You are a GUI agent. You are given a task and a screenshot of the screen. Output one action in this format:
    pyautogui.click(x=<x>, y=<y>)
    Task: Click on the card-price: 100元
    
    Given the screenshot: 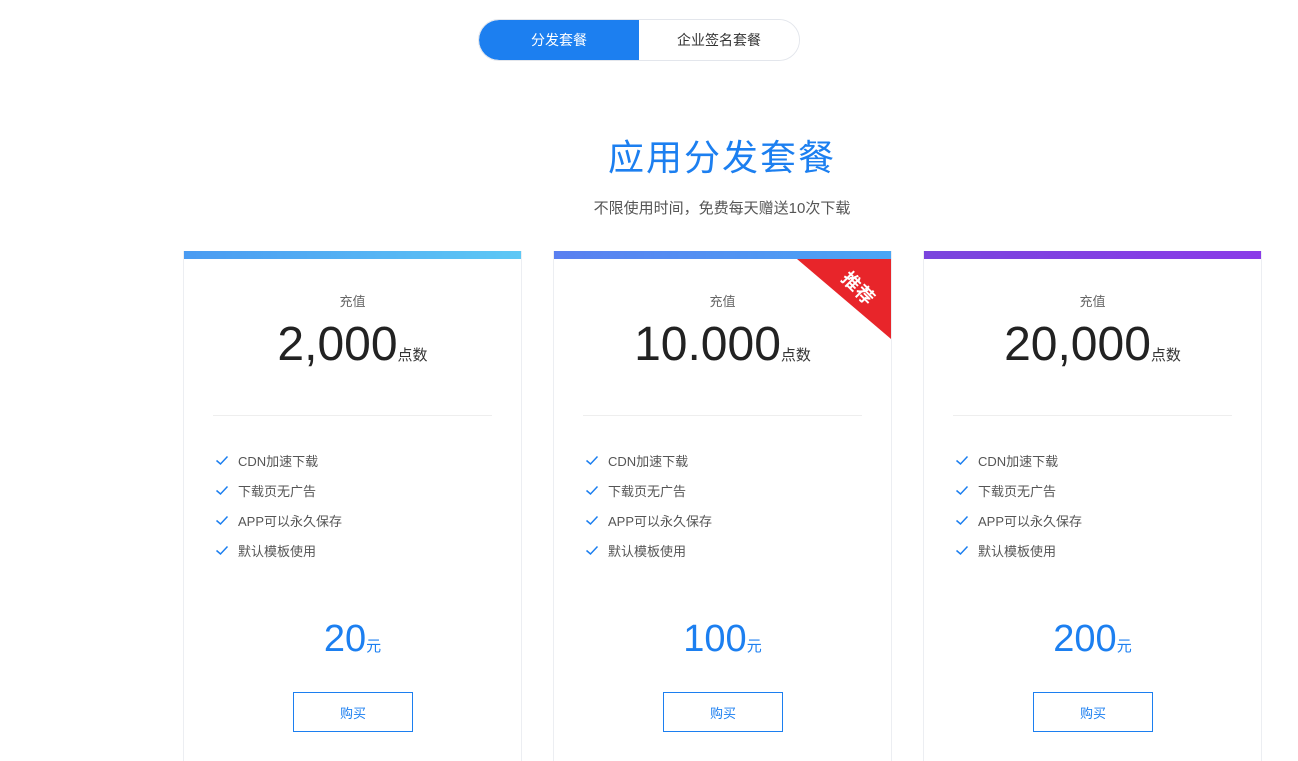 What is the action you would take?
    pyautogui.click(x=722, y=639)
    